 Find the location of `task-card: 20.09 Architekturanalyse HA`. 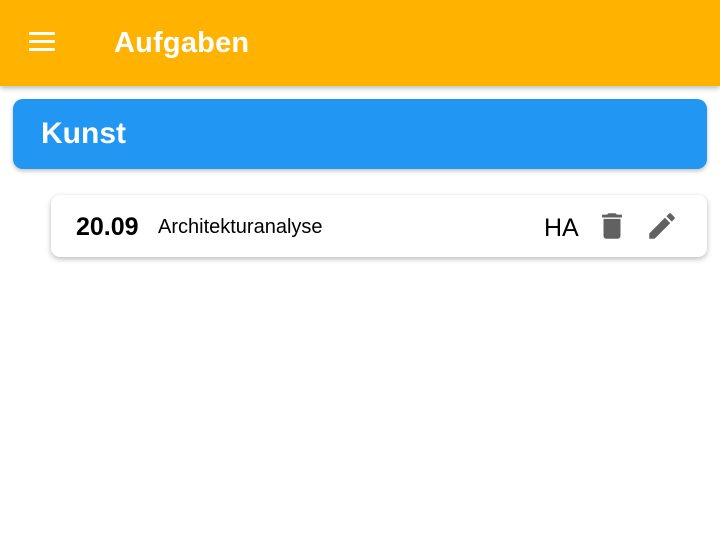

task-card: 20.09 Architekturanalyse HA is located at coordinates (379, 226).